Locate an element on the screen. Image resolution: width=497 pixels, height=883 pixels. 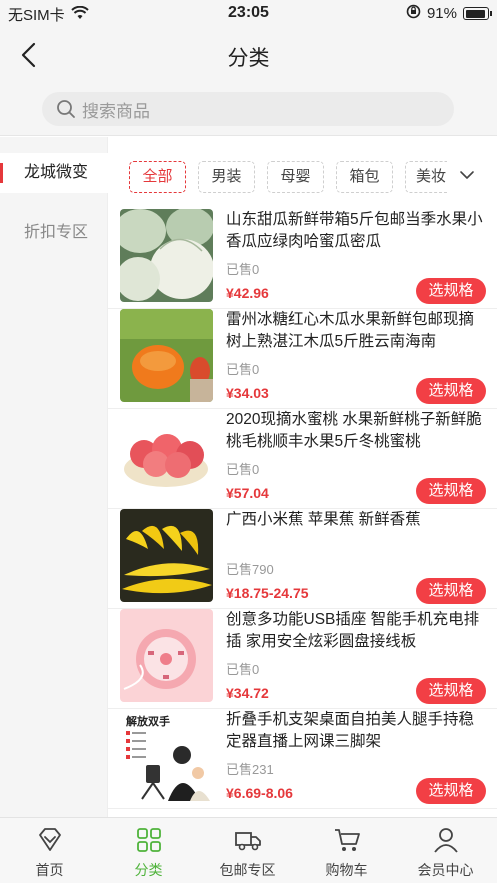
search-area: 搜索商品 is located at coordinates (248, 110).